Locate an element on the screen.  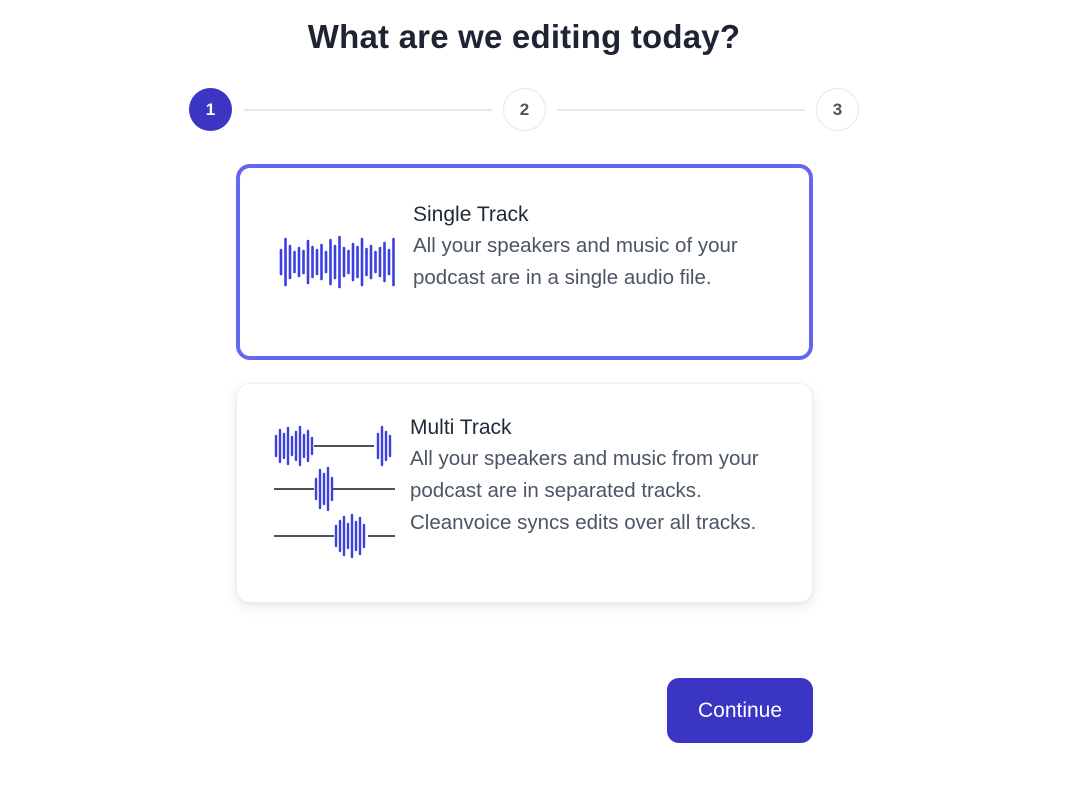
step-3: 3 is located at coordinates (837, 109).